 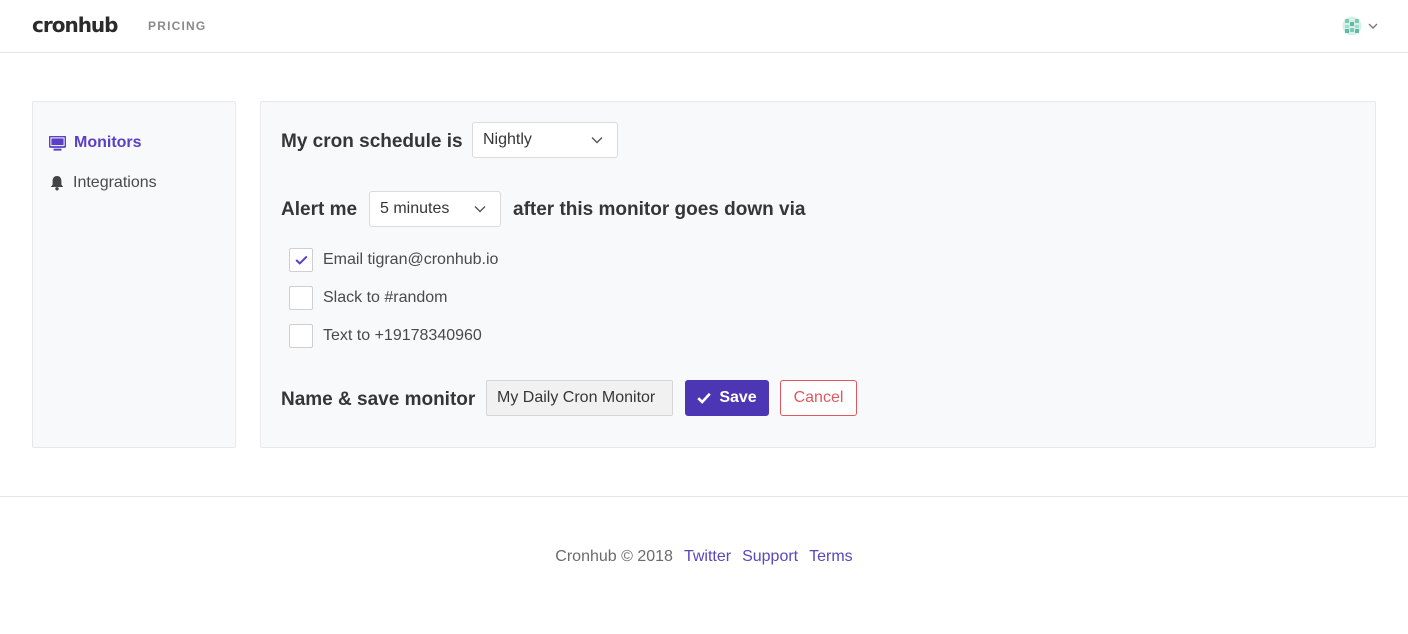 What do you see at coordinates (614, 556) in the screenshot?
I see `footer-copyright: Cronhub © 2018` at bounding box center [614, 556].